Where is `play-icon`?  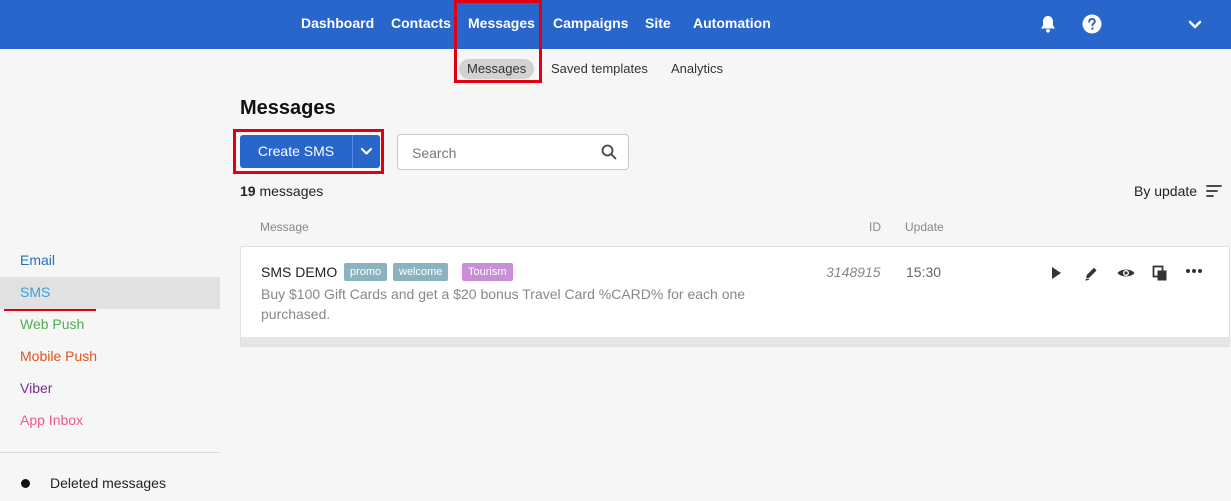 play-icon is located at coordinates (1056, 273).